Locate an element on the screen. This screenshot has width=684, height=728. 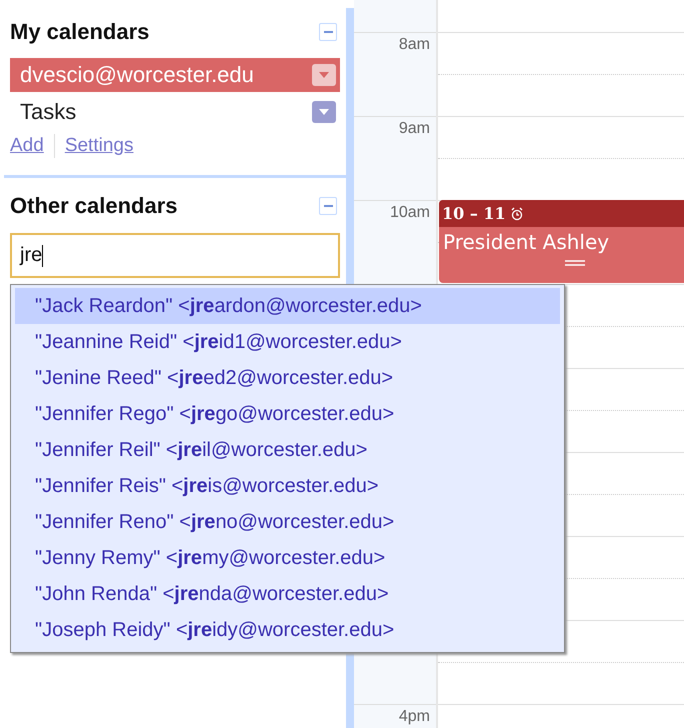
time-label: 4pm is located at coordinates (414, 717).